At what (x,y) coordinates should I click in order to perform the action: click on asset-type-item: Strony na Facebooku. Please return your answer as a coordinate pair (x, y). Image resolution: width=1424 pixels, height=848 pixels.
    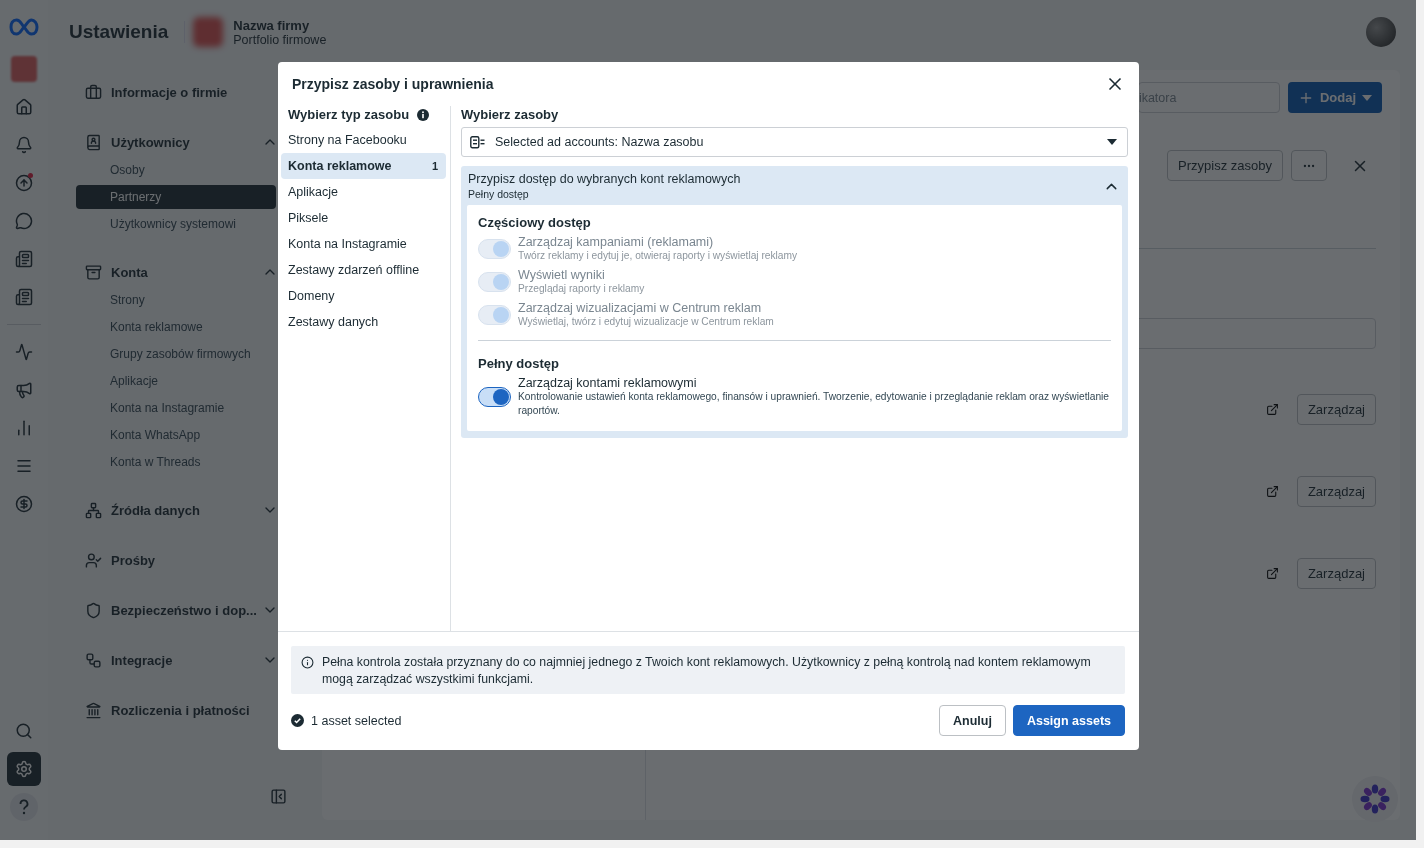
    Looking at the image, I should click on (363, 140).